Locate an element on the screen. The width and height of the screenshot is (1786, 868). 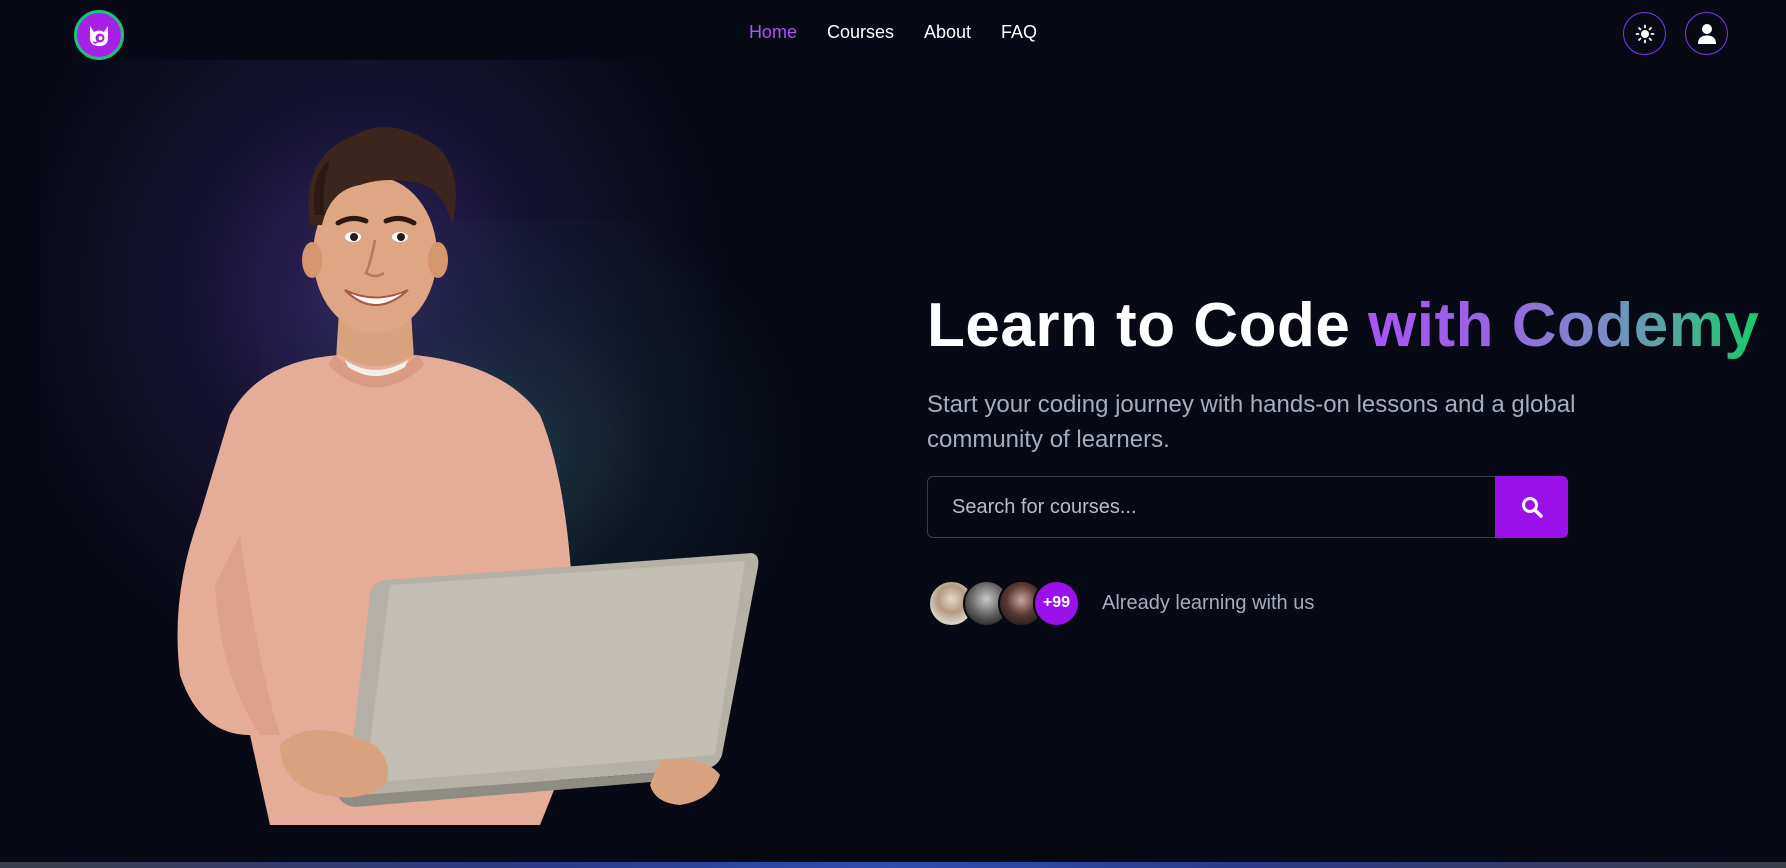
page-bottom-edge is located at coordinates (893, 865).